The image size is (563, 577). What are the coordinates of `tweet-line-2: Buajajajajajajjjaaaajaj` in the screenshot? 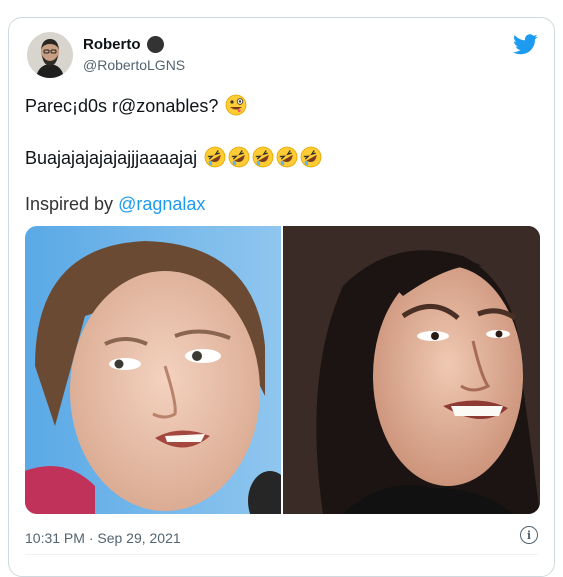 It's located at (173, 159).